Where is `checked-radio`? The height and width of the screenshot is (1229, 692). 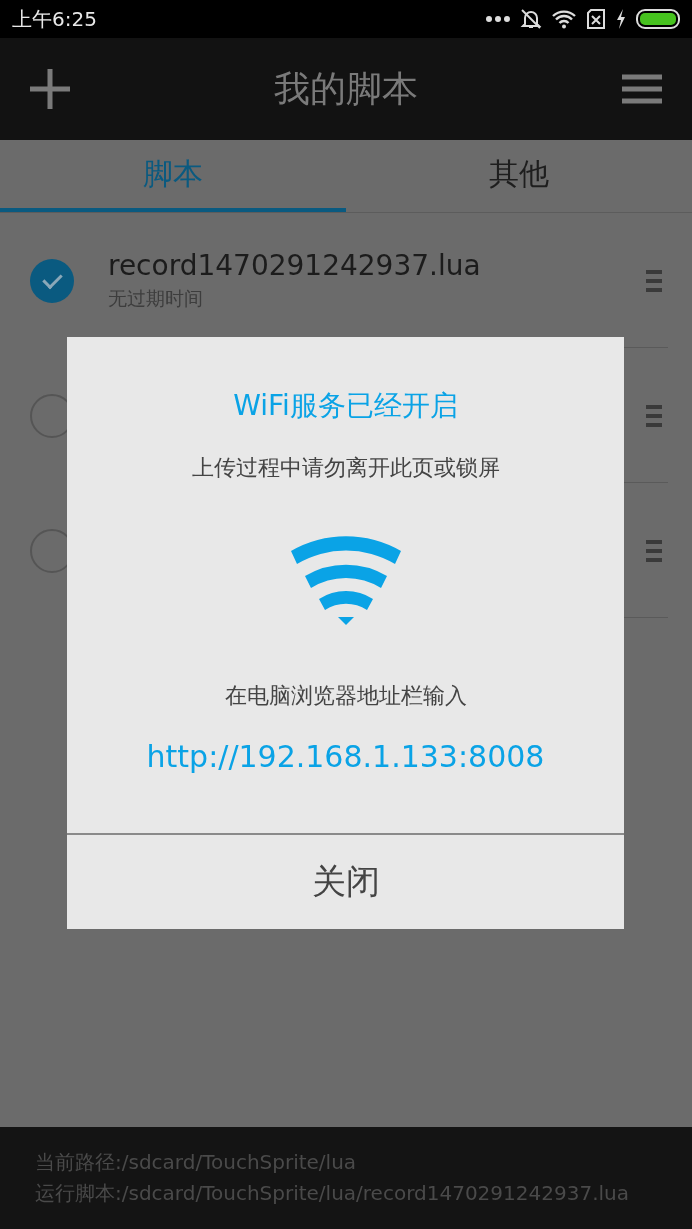 checked-radio is located at coordinates (52, 280).